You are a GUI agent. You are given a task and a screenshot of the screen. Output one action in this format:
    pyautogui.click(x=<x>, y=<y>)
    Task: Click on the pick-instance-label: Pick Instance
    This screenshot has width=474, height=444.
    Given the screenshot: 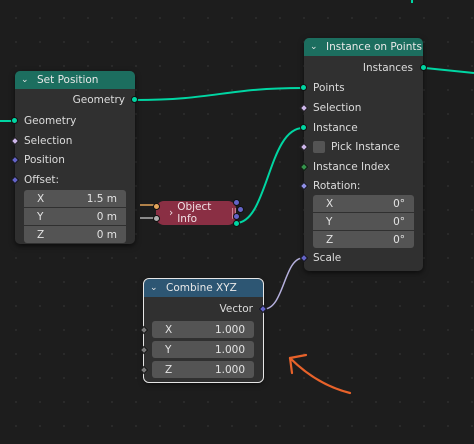 What is the action you would take?
    pyautogui.click(x=365, y=147)
    